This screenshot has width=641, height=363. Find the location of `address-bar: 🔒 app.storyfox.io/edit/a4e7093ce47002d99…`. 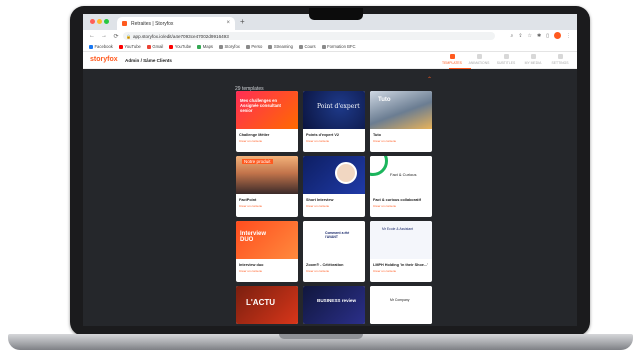

address-bar: 🔒 app.storyfox.io/edit/a4e7093ce47002d99… is located at coordinates (309, 36).